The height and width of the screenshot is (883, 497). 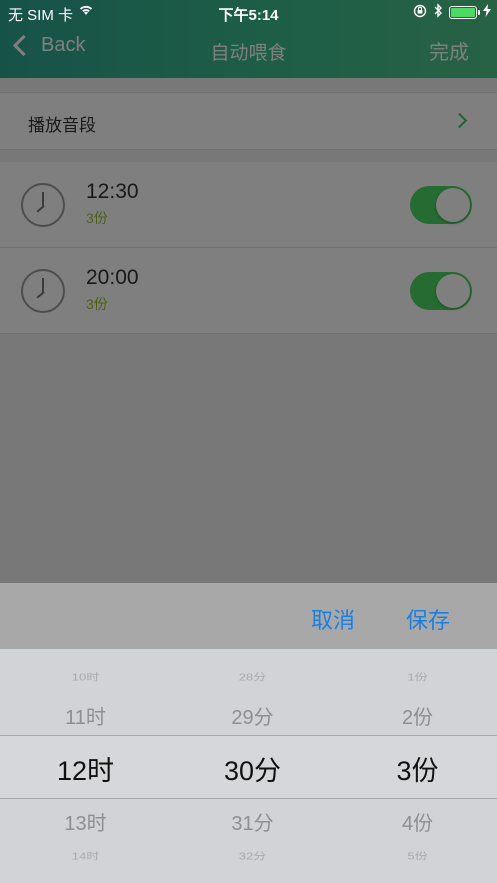 What do you see at coordinates (252, 676) in the screenshot?
I see `minute-option: 28分` at bounding box center [252, 676].